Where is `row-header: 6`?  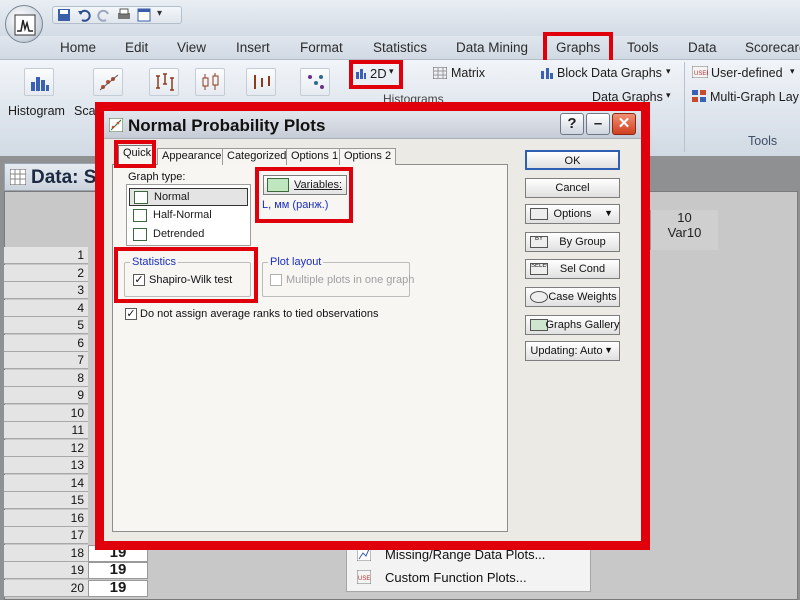
row-header: 6 is located at coordinates (46, 343).